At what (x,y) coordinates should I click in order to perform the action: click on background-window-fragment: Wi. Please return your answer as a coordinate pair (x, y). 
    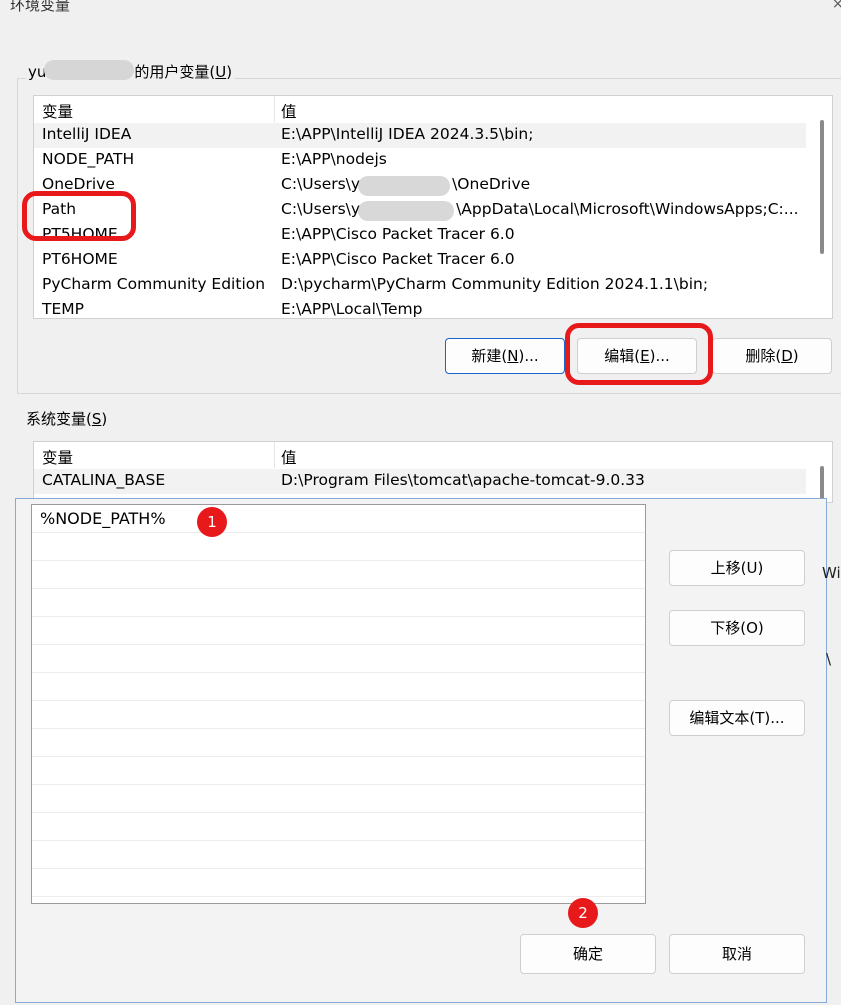
    Looking at the image, I should click on (831, 573).